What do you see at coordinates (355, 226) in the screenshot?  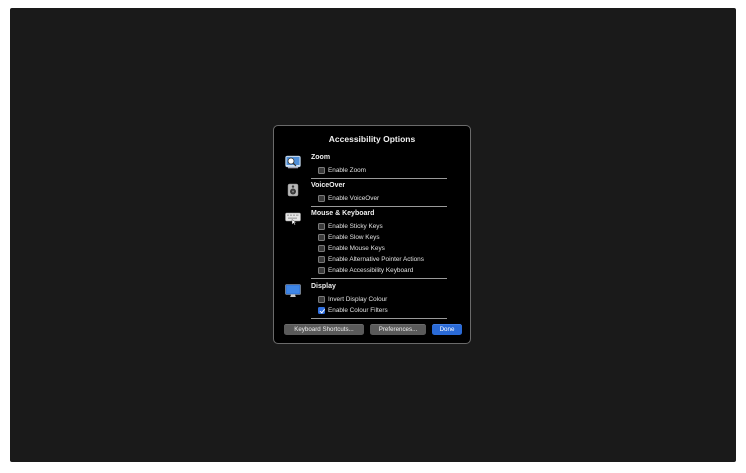 I see `option-label: Enable Sticky Keys` at bounding box center [355, 226].